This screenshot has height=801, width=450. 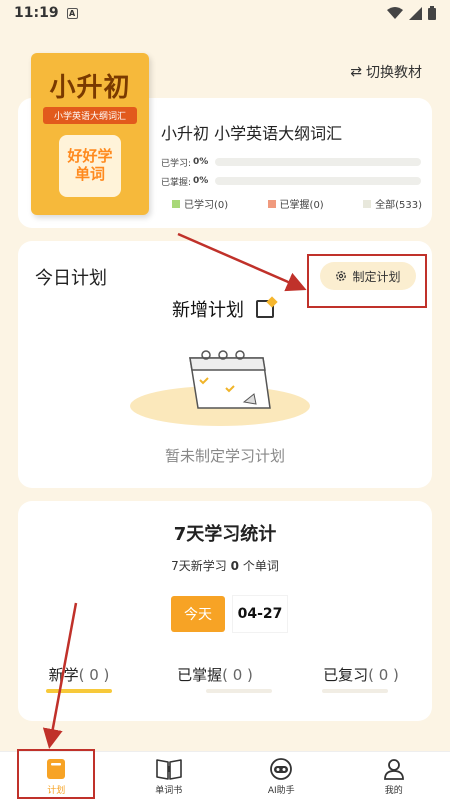 I want to click on annotation-box-make-plan, so click(x=367, y=281).